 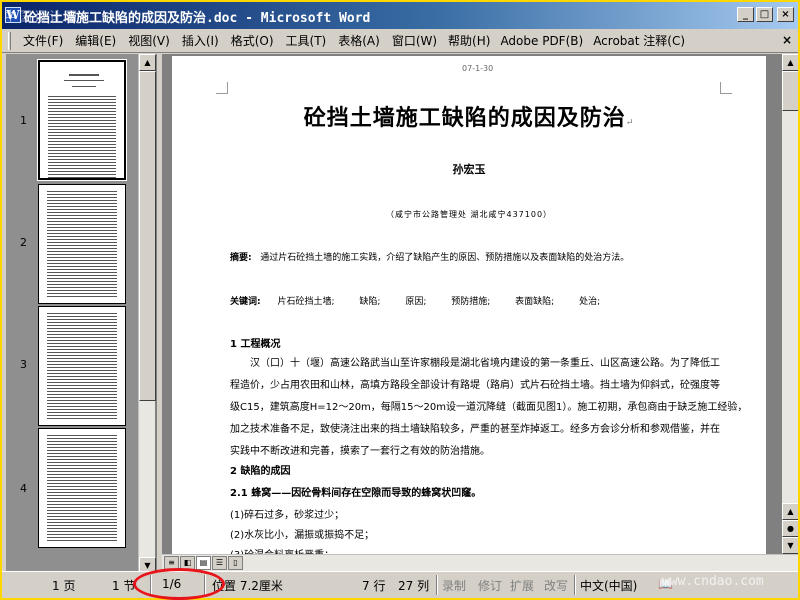 What do you see at coordinates (745, 14) in the screenshot?
I see `minimize-button: _` at bounding box center [745, 14].